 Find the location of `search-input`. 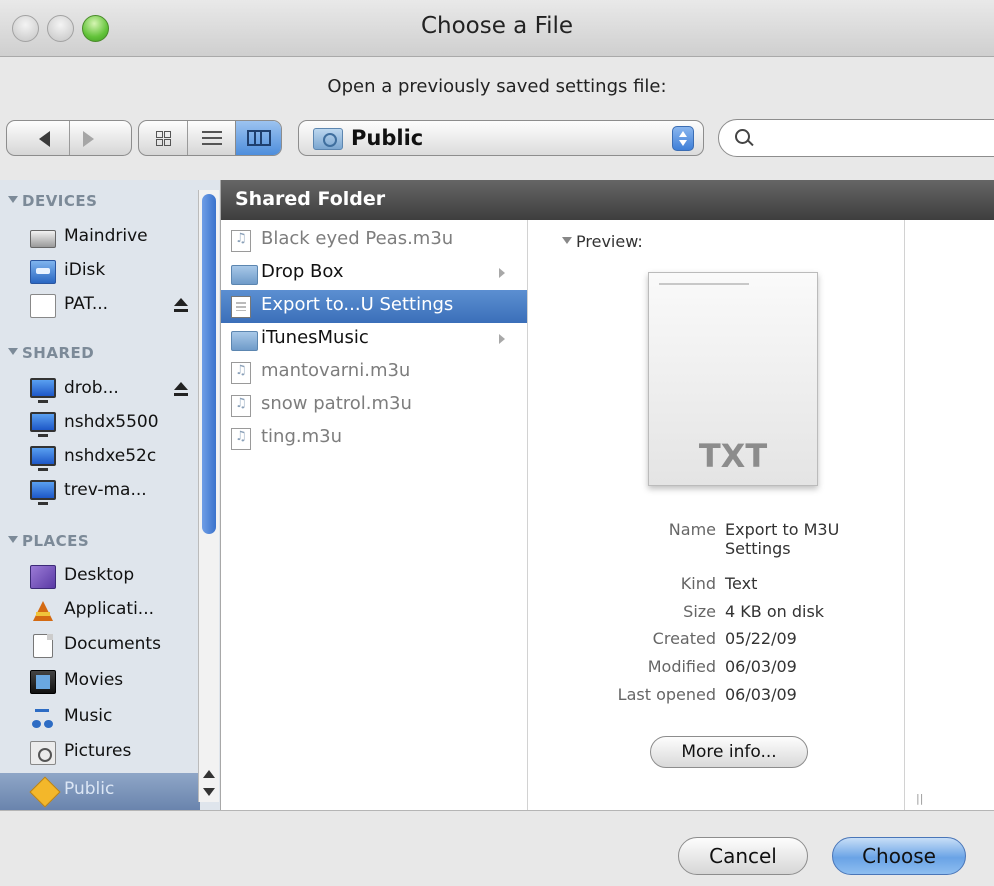

search-input is located at coordinates (873, 139).